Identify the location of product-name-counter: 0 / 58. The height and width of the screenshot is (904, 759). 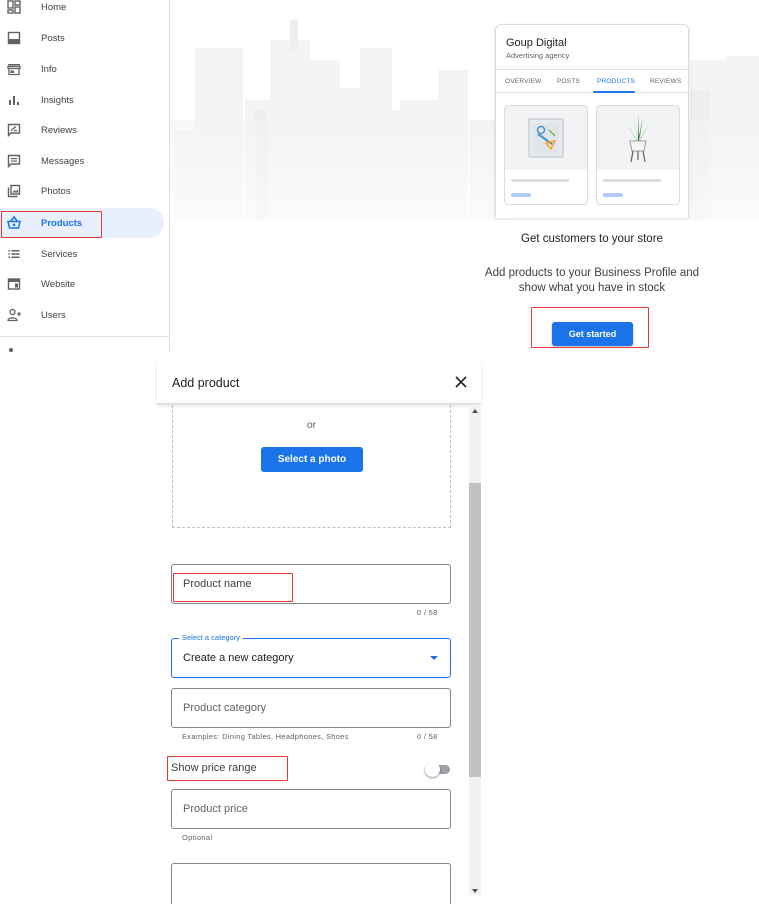
(427, 612).